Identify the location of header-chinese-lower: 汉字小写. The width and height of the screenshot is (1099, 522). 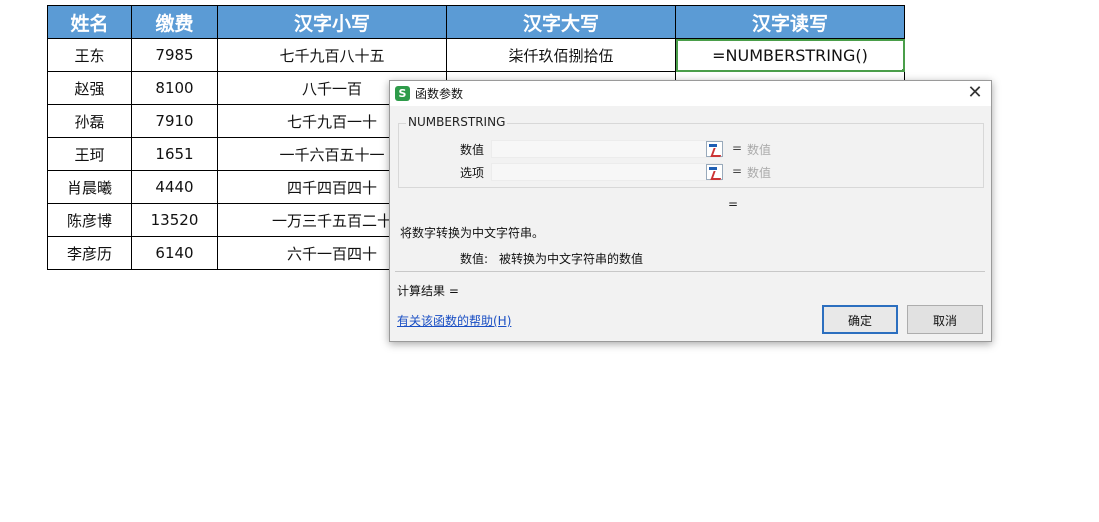
(332, 22).